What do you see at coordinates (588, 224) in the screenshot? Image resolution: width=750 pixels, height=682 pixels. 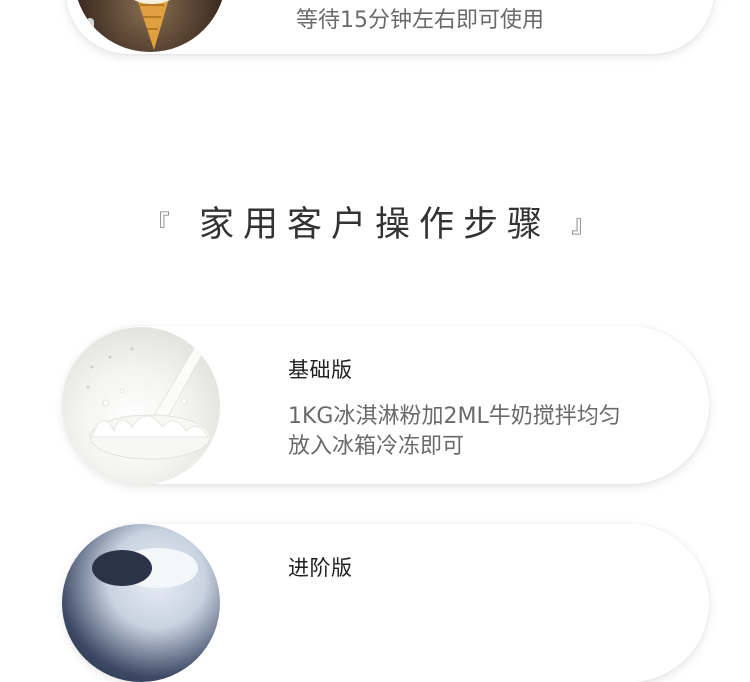 I see `close-bracket: 』` at bounding box center [588, 224].